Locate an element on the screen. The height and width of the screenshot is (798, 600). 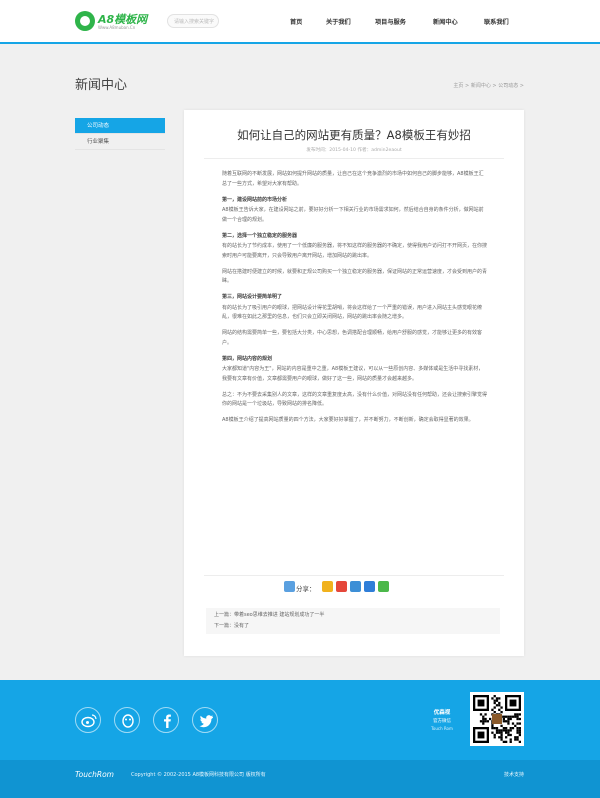
wechat-share-icon is located at coordinates (383, 586).